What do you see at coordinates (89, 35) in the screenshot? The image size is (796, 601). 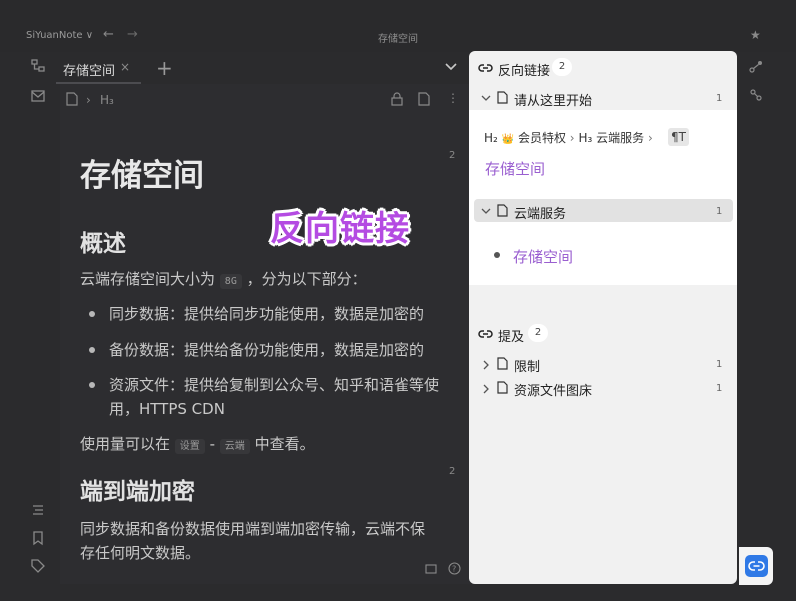 I see `chevron-down-icon: ∨` at bounding box center [89, 35].